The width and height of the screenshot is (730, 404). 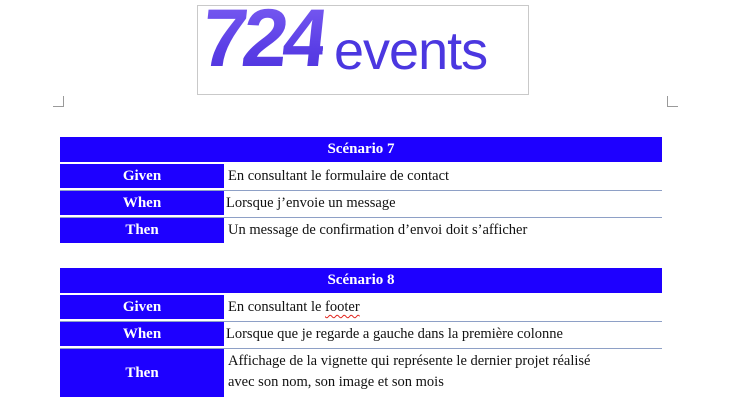 What do you see at coordinates (342, 307) in the screenshot?
I see `spellcheck-flagged-word: footer` at bounding box center [342, 307].